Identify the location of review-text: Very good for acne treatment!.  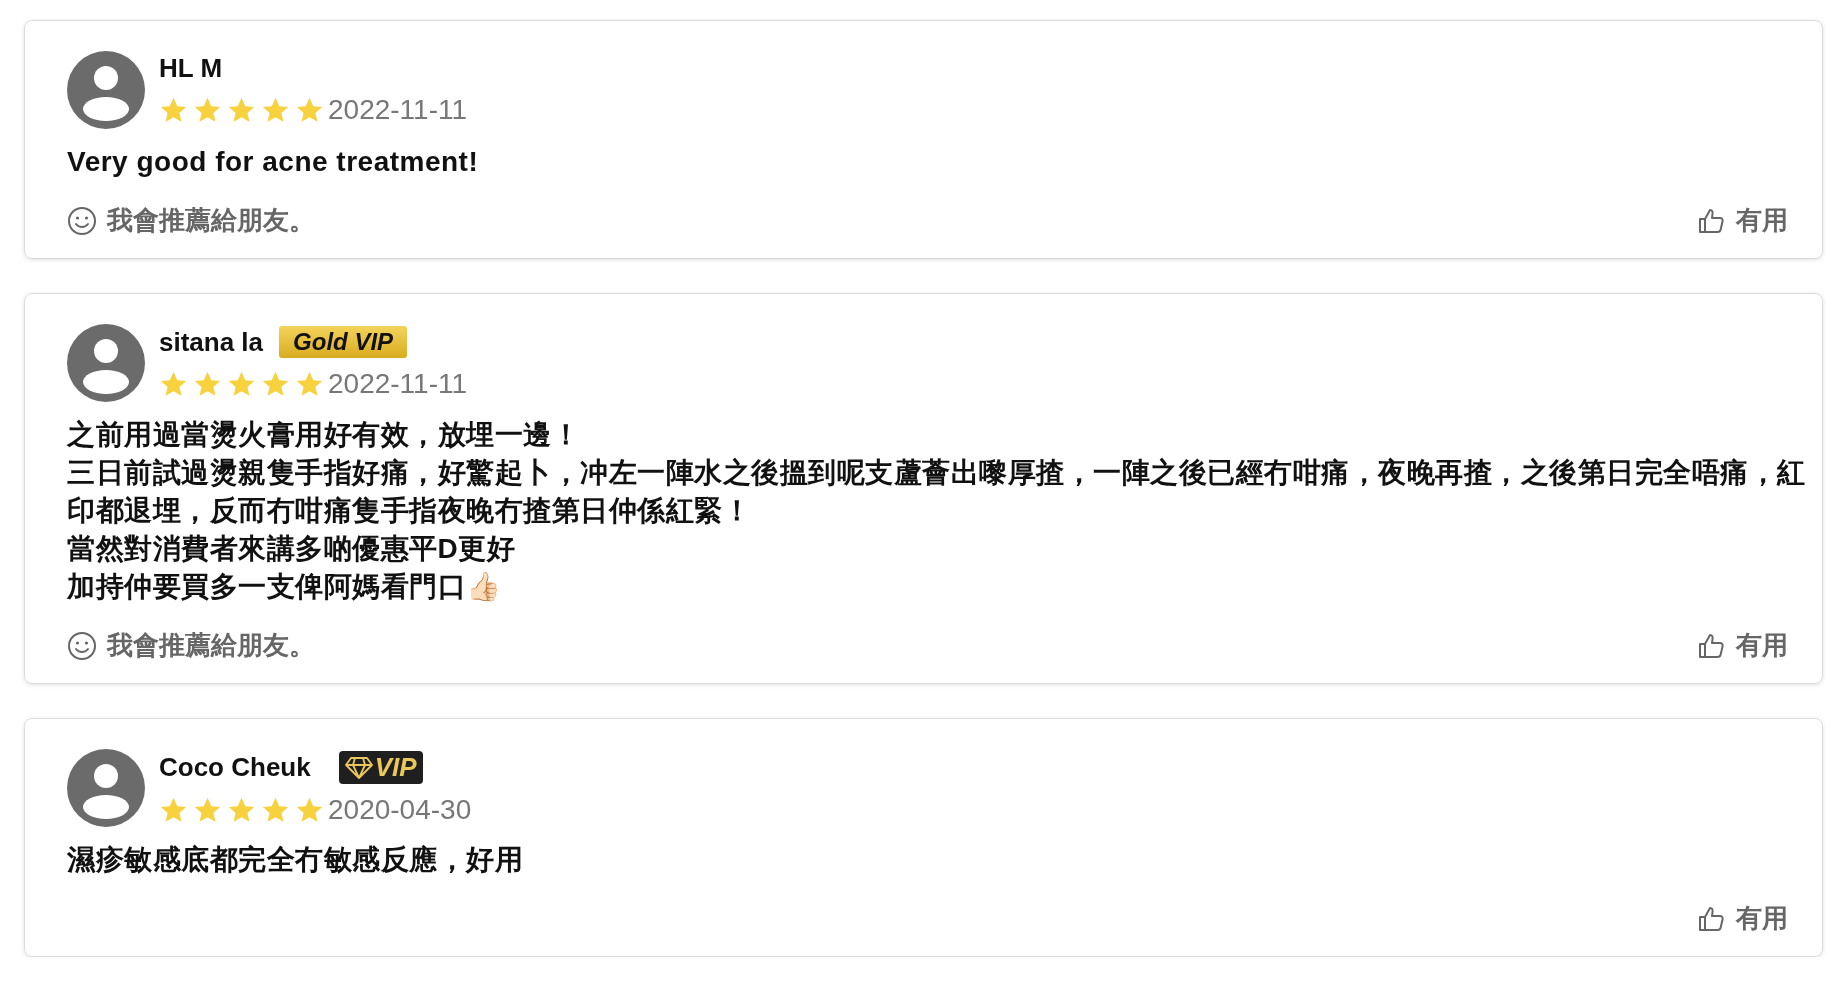
(273, 162).